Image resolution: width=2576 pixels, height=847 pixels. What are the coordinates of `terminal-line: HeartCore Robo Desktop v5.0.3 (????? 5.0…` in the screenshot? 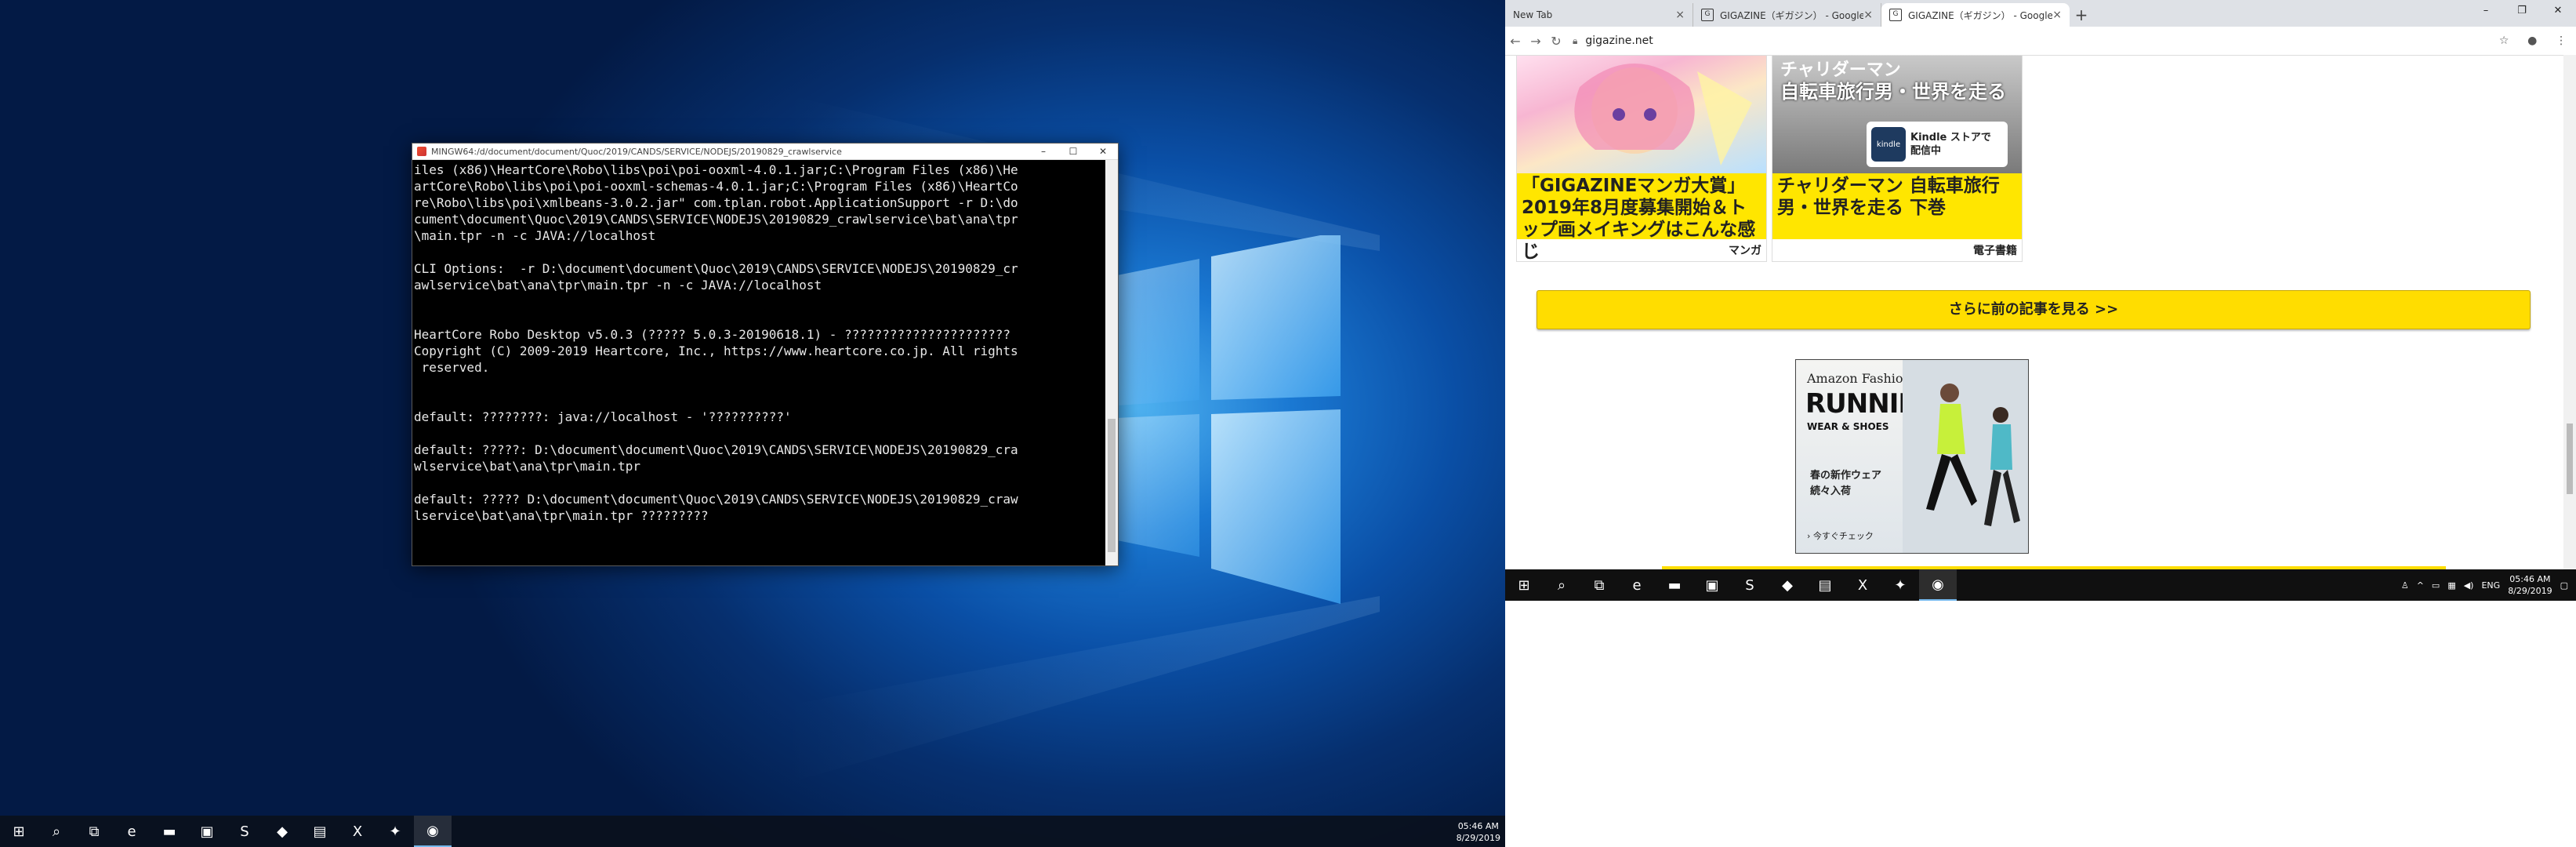 It's located at (712, 334).